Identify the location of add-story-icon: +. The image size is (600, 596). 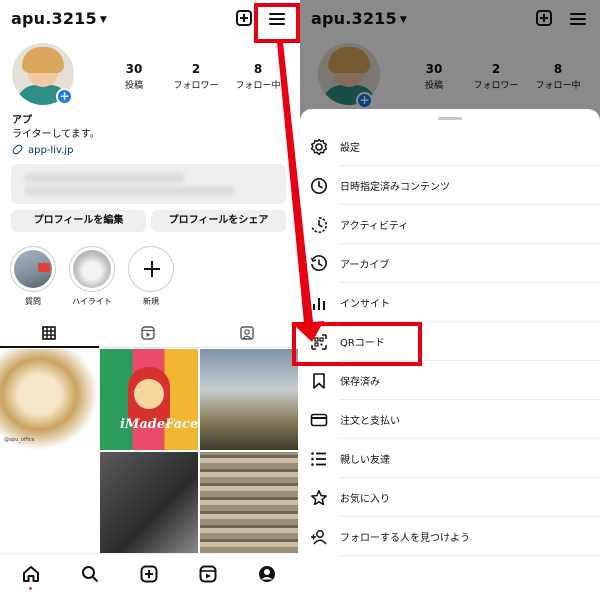
(64, 96).